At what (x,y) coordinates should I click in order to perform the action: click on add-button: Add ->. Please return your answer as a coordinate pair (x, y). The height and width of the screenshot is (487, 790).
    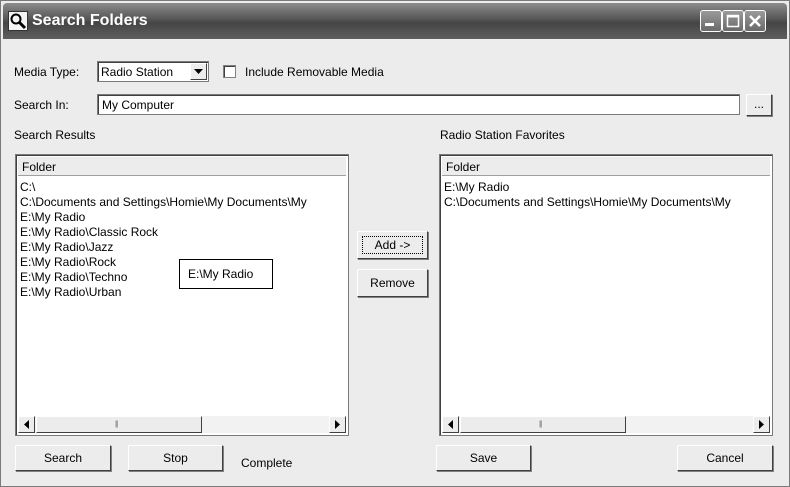
    Looking at the image, I should click on (392, 245).